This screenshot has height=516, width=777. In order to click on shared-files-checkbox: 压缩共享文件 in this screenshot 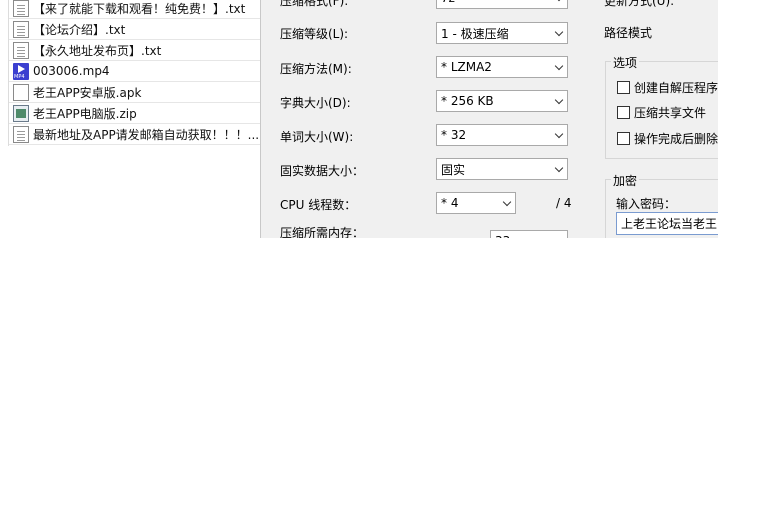, I will do `click(661, 112)`.